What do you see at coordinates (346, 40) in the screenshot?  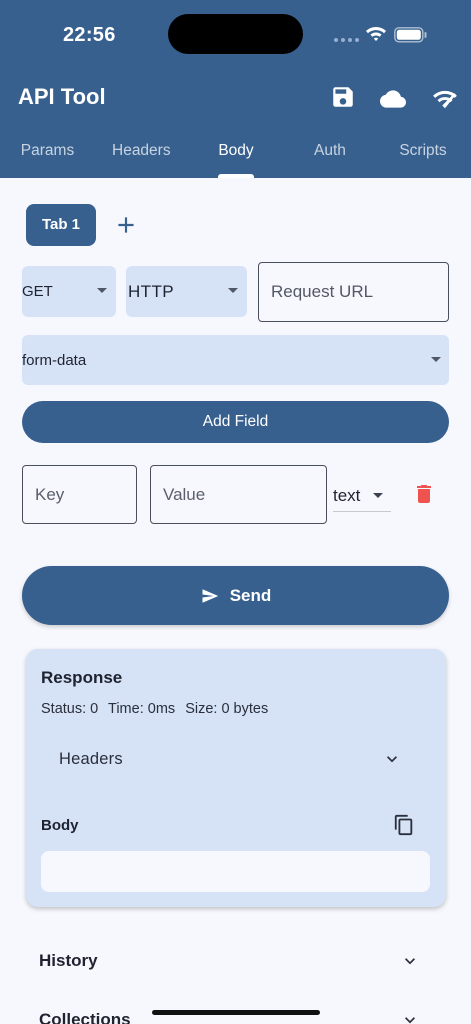 I see `signal-dots-icon` at bounding box center [346, 40].